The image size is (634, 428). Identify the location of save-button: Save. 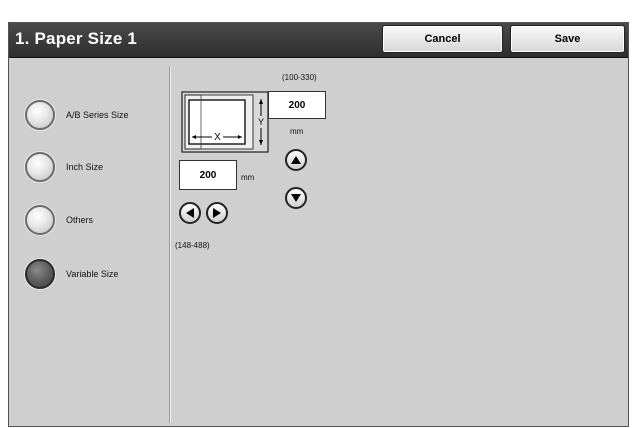
(567, 39).